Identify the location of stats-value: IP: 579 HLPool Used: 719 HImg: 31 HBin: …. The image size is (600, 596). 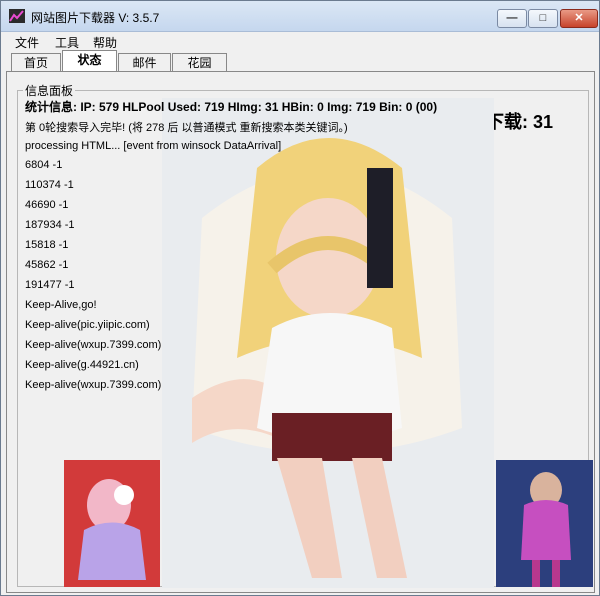
(259, 107).